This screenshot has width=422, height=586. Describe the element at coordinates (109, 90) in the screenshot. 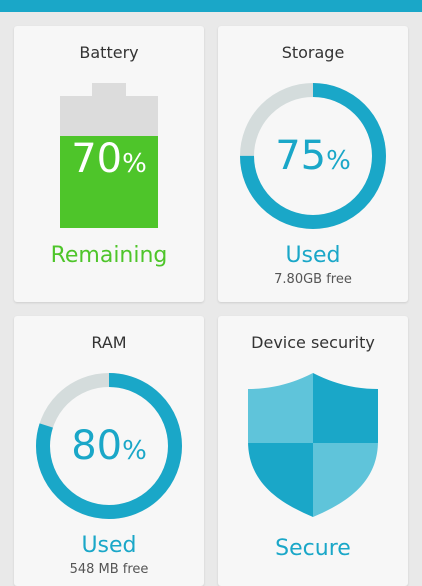

I see `battery-cap` at that location.